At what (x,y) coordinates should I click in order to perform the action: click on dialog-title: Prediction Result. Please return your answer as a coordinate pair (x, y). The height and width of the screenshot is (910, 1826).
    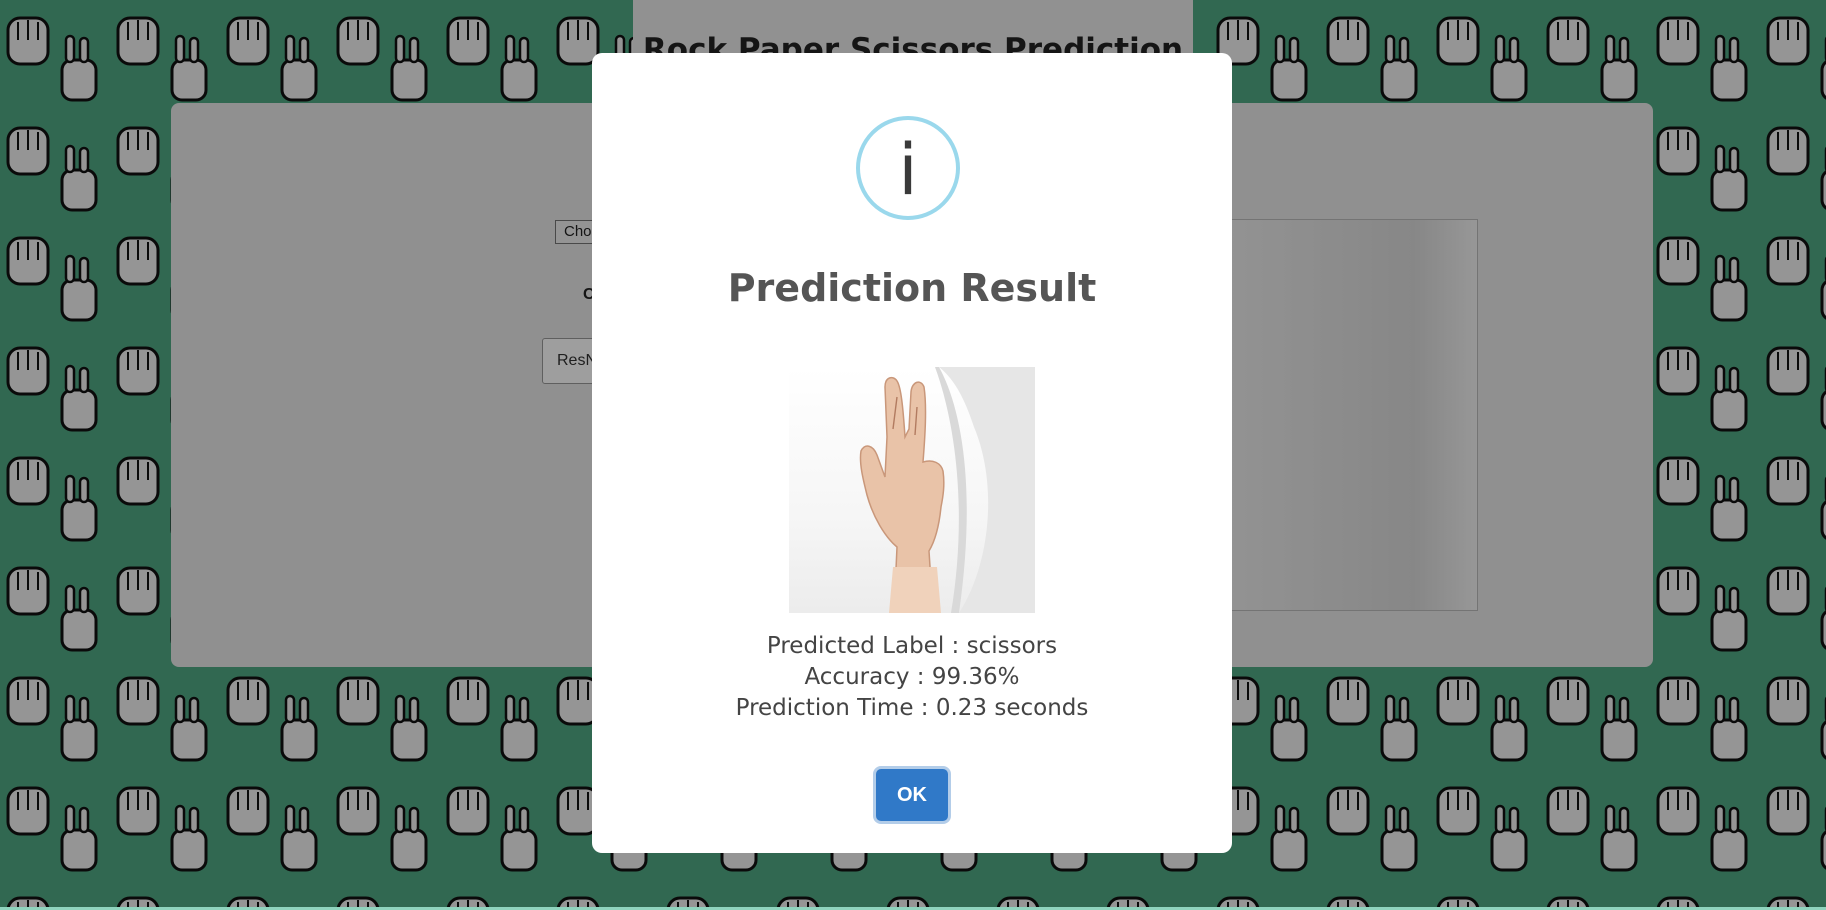
    Looking at the image, I should click on (912, 288).